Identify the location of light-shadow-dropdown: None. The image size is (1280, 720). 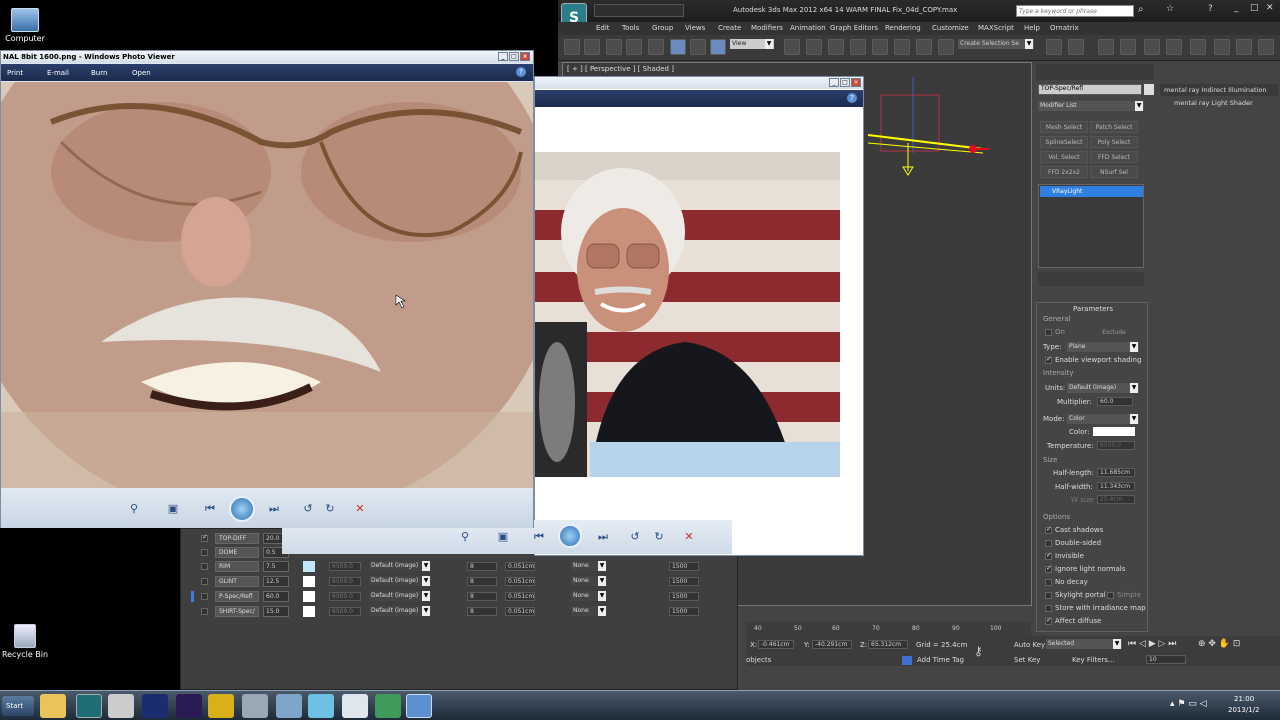
(589, 596).